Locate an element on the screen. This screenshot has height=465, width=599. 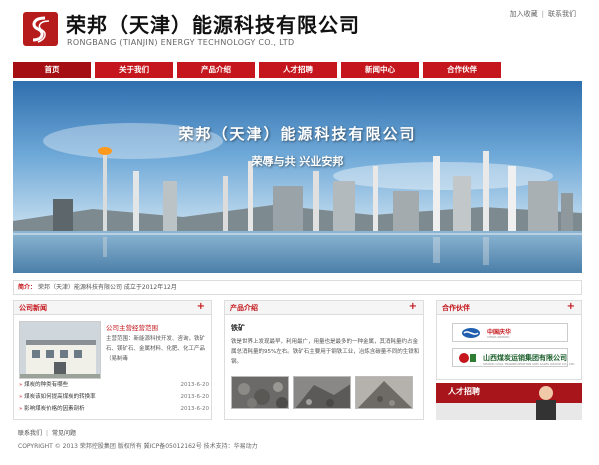
top-links: 加入收藏 | 联系我们 is located at coordinates (543, 14).